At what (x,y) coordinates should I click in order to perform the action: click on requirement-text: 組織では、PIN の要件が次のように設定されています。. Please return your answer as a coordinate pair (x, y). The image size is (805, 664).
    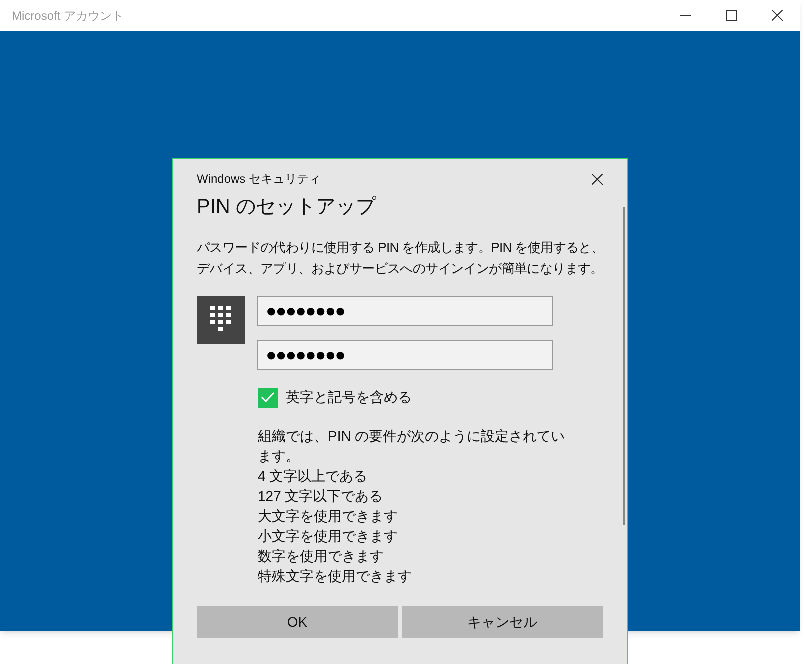
    Looking at the image, I should click on (412, 446).